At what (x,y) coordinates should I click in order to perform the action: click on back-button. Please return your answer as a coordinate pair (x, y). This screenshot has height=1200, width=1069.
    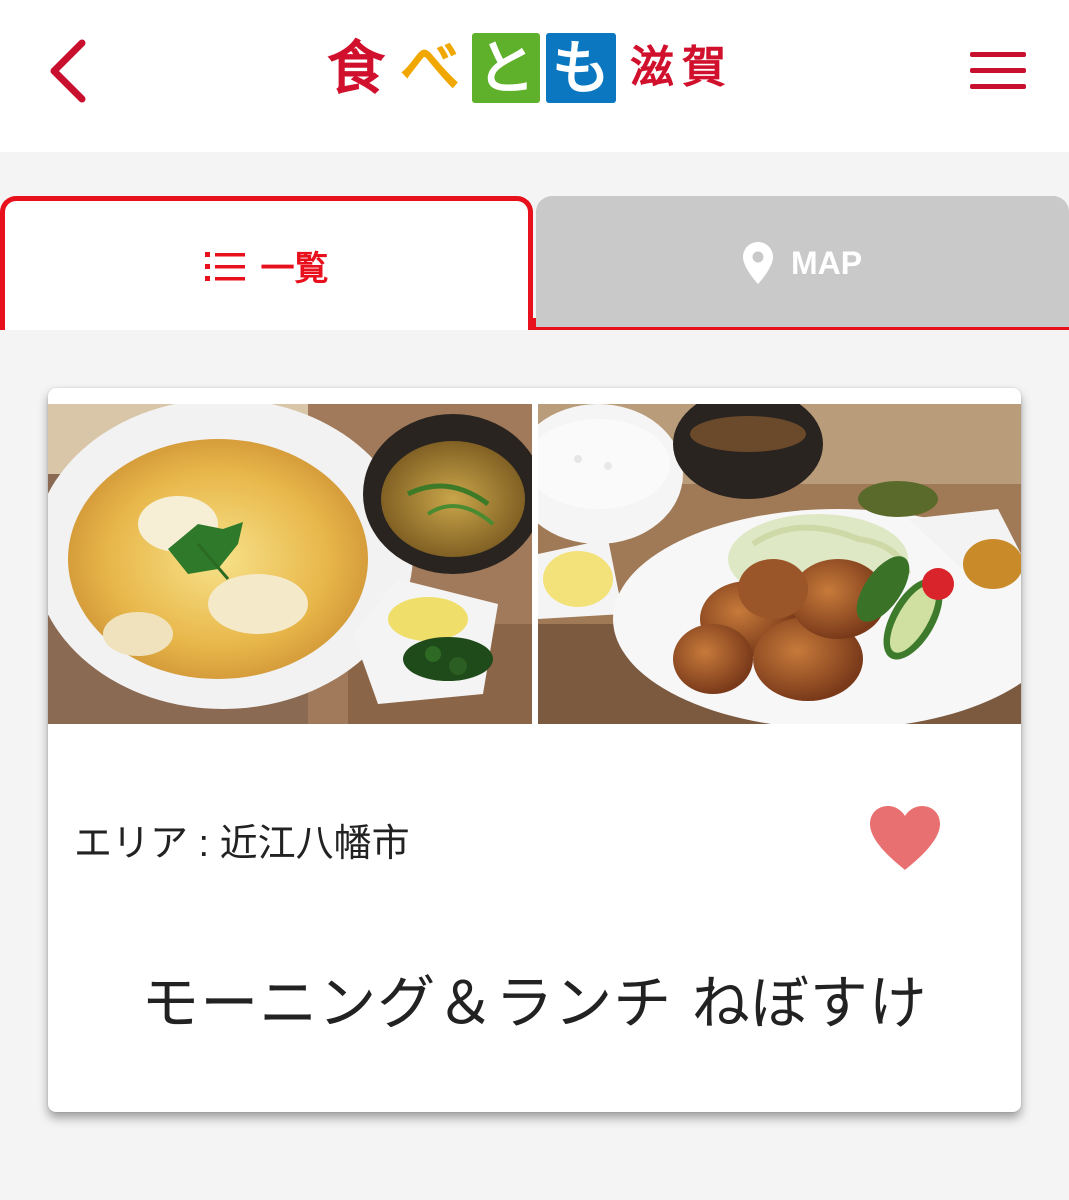
    Looking at the image, I should click on (68, 71).